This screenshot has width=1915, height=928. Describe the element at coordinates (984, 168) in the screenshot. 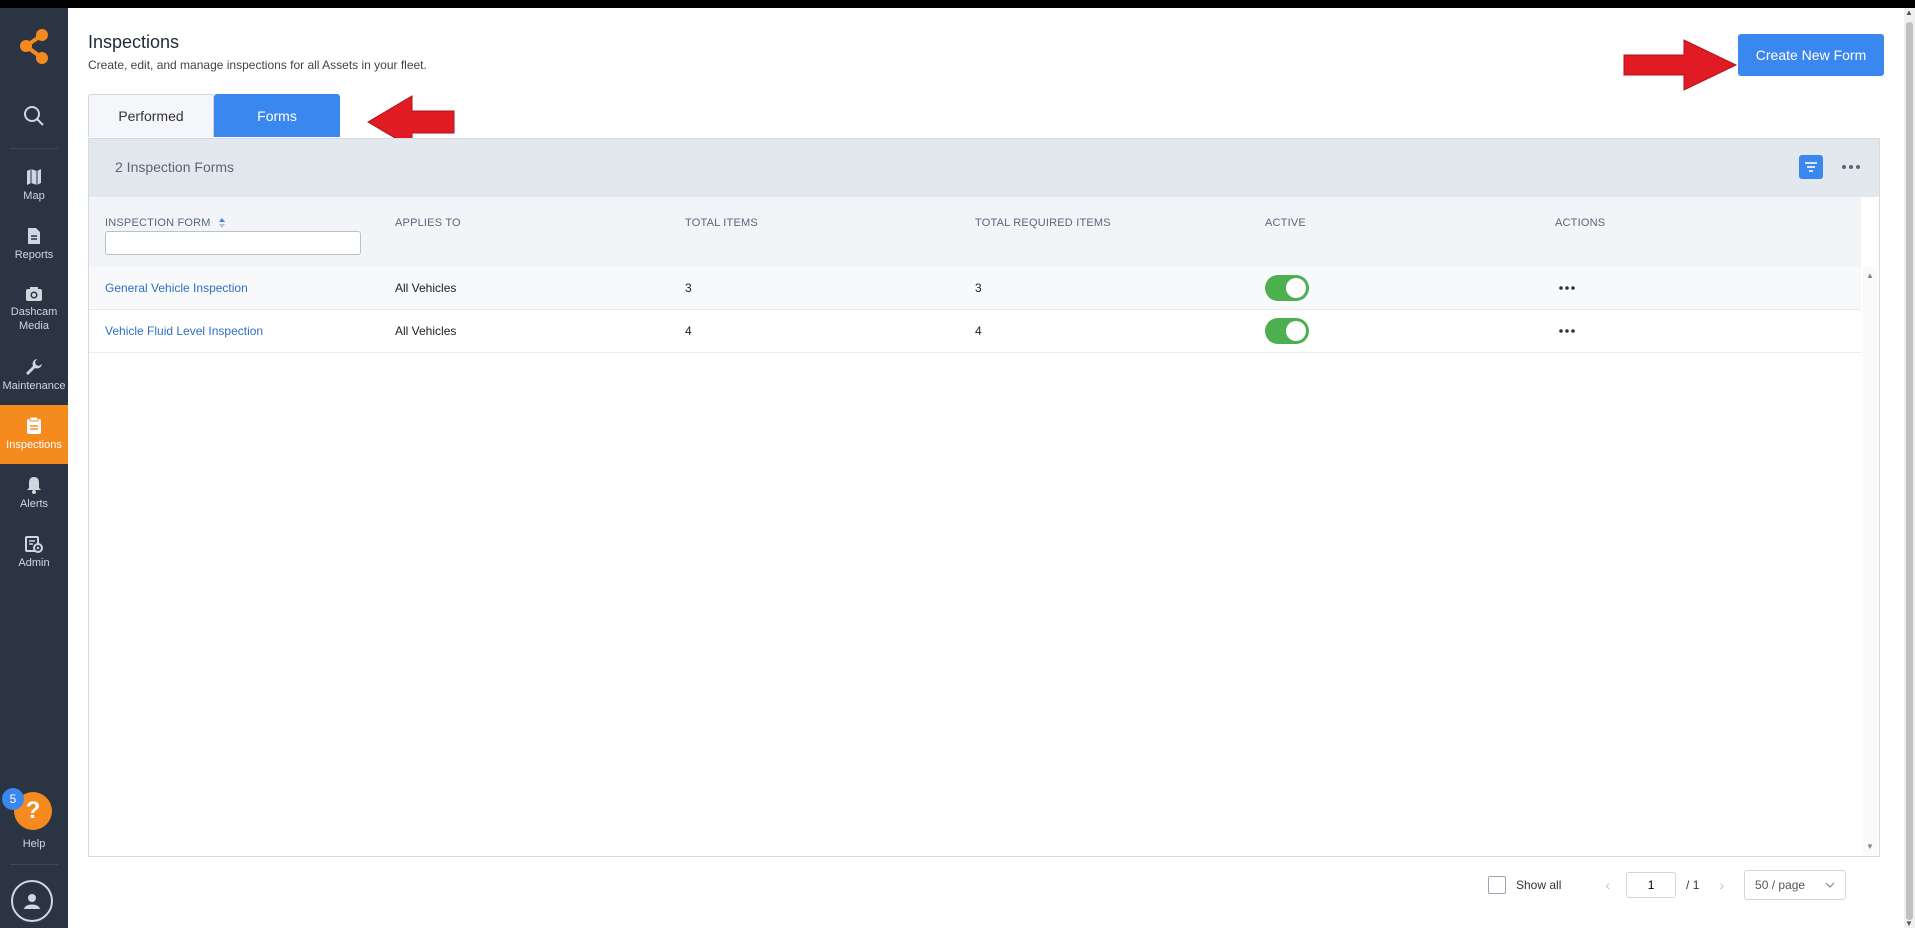

I see `panel-header: 2 Inspection Forms` at that location.